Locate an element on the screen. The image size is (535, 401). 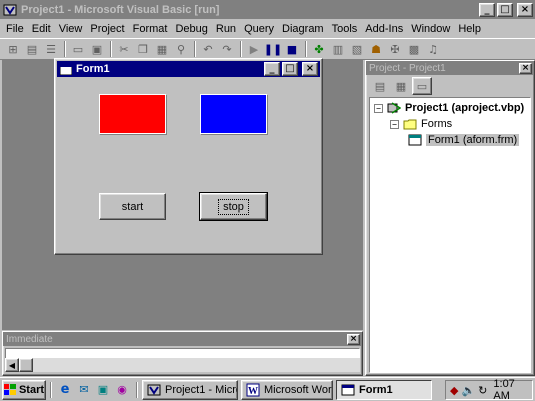
channels-icon: ◉ is located at coordinates (122, 390).